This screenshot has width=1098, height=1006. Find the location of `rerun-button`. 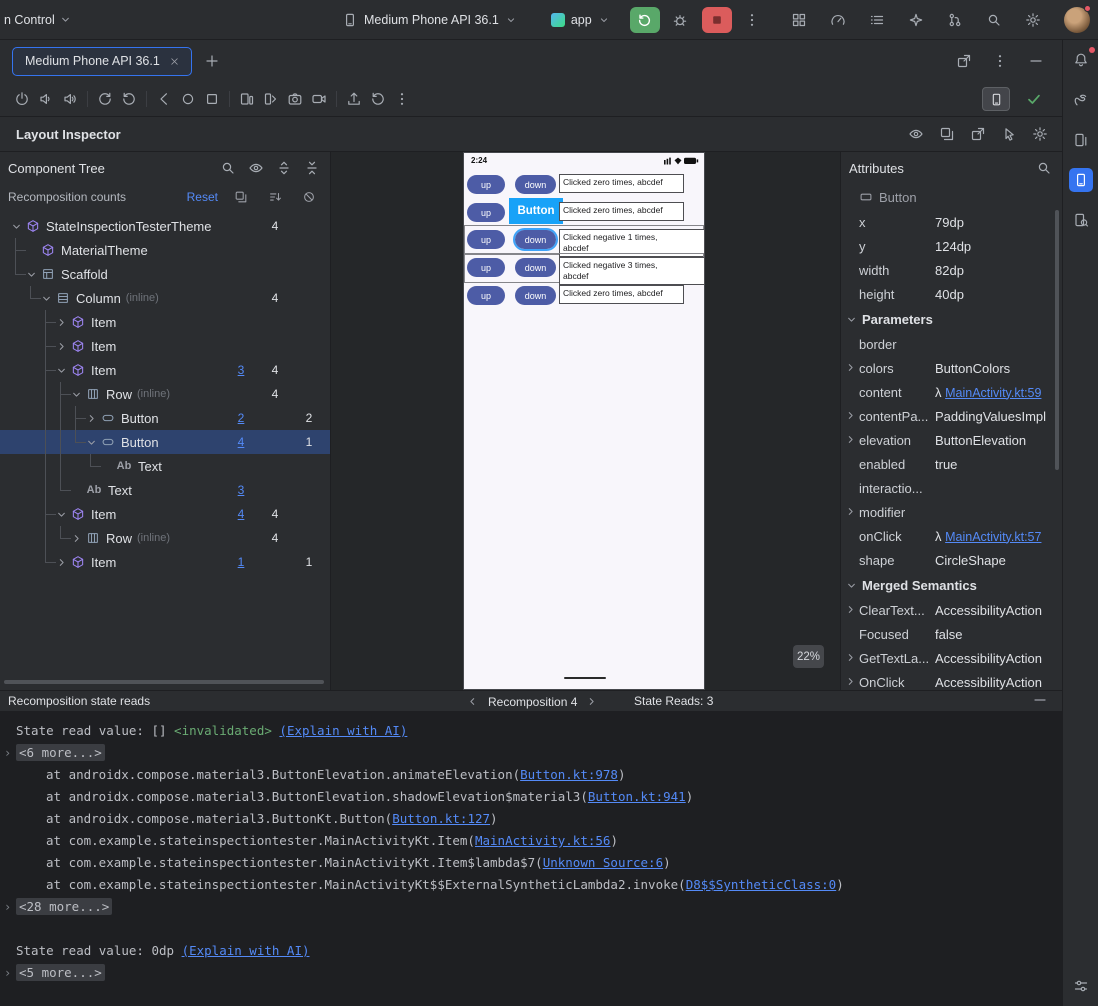

rerun-button is located at coordinates (644, 20).